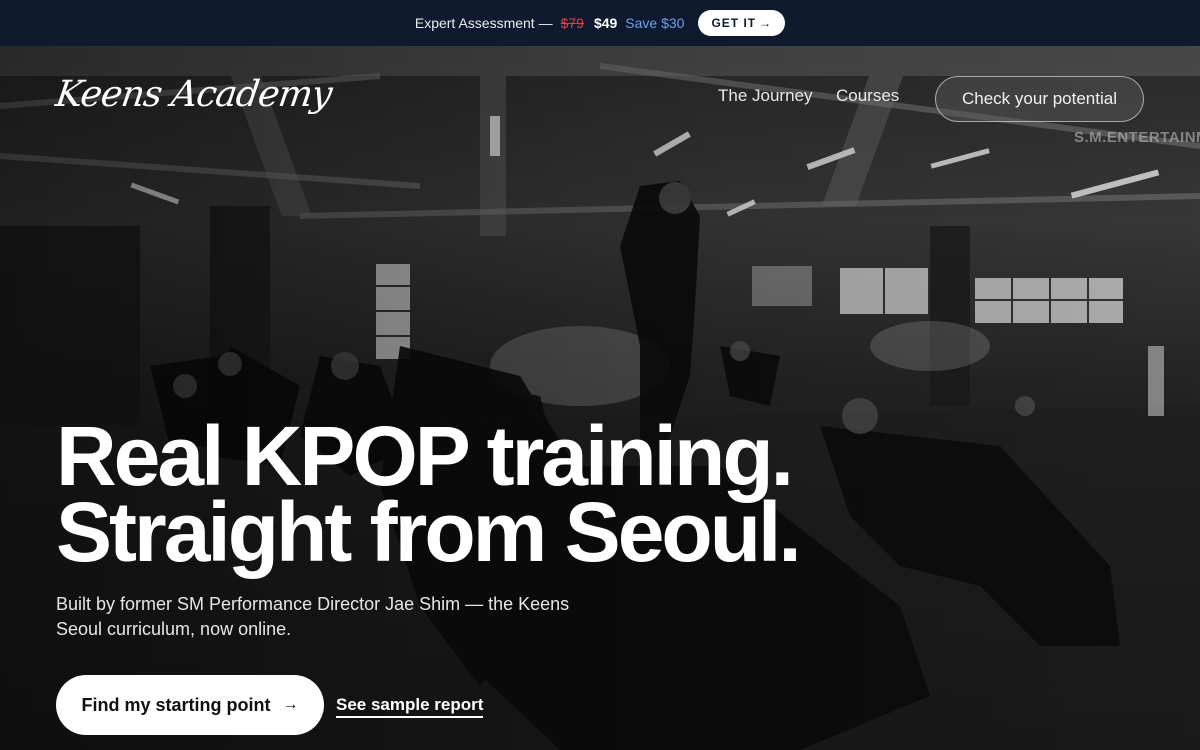  What do you see at coordinates (867, 96) in the screenshot?
I see `nav-link-courses: Courses` at bounding box center [867, 96].